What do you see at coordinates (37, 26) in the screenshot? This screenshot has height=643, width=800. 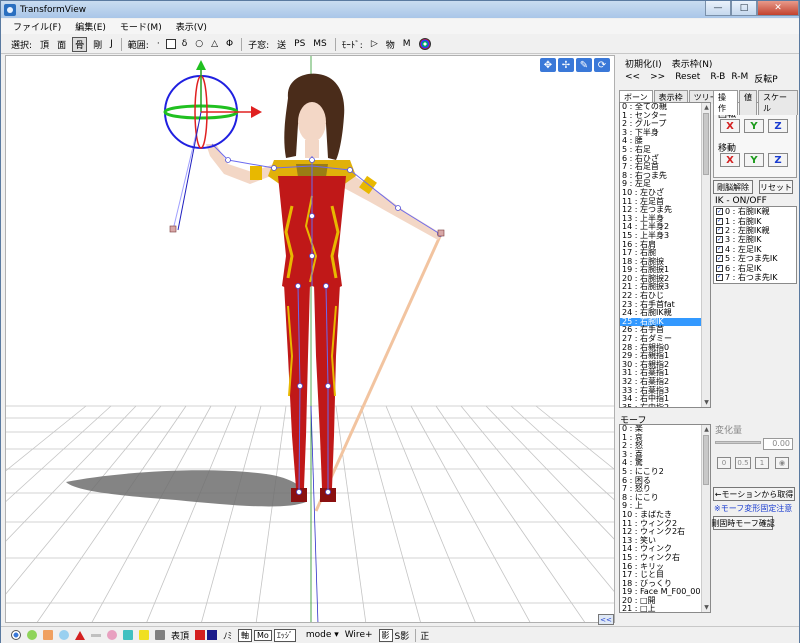 I see `menu-file: ファイル(F)` at bounding box center [37, 26].